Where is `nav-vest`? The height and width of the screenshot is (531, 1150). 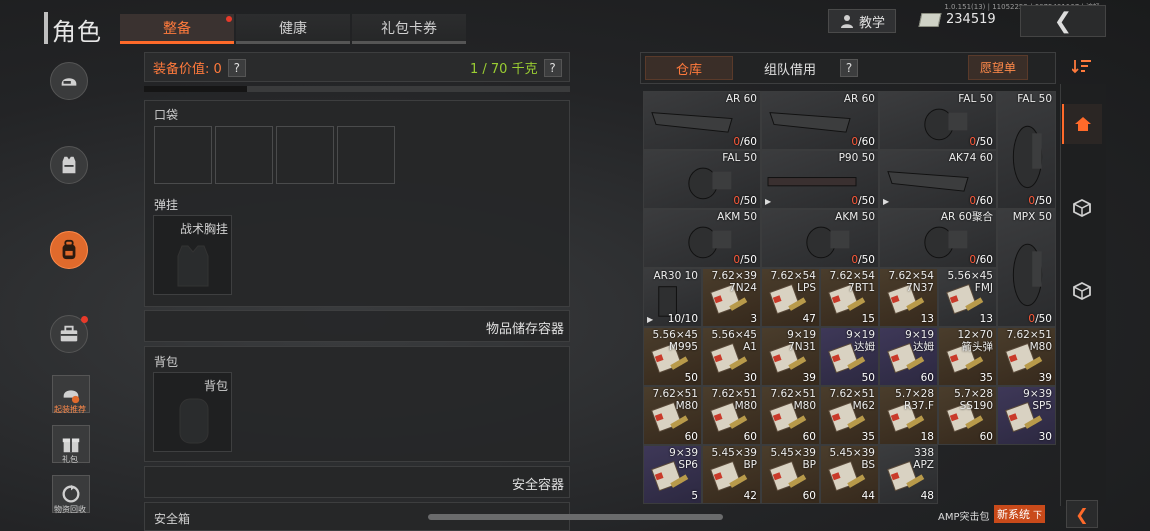 nav-vest is located at coordinates (69, 165).